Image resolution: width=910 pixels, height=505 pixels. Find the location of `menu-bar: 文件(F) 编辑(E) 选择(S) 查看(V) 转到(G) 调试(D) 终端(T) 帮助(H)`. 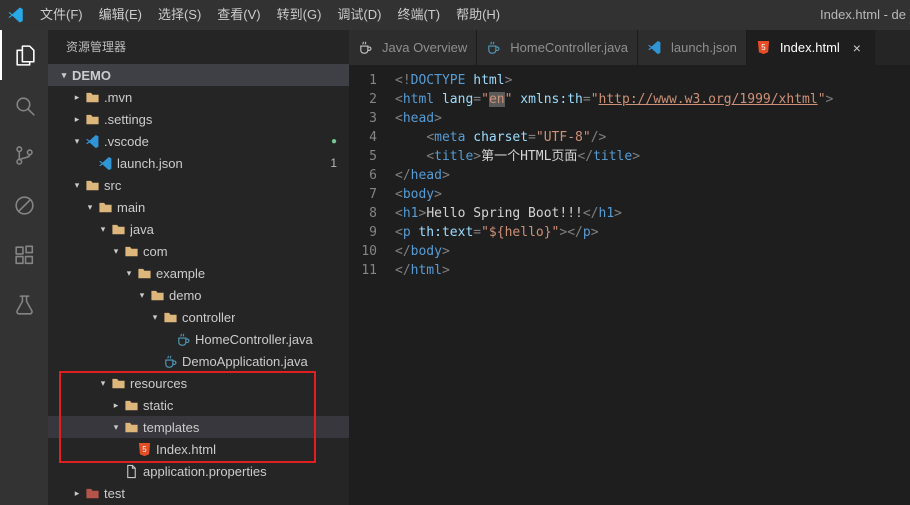

menu-bar: 文件(F) 编辑(E) 选择(S) 查看(V) 转到(G) 调试(D) 终端(T) 帮助(H) is located at coordinates (270, 15).